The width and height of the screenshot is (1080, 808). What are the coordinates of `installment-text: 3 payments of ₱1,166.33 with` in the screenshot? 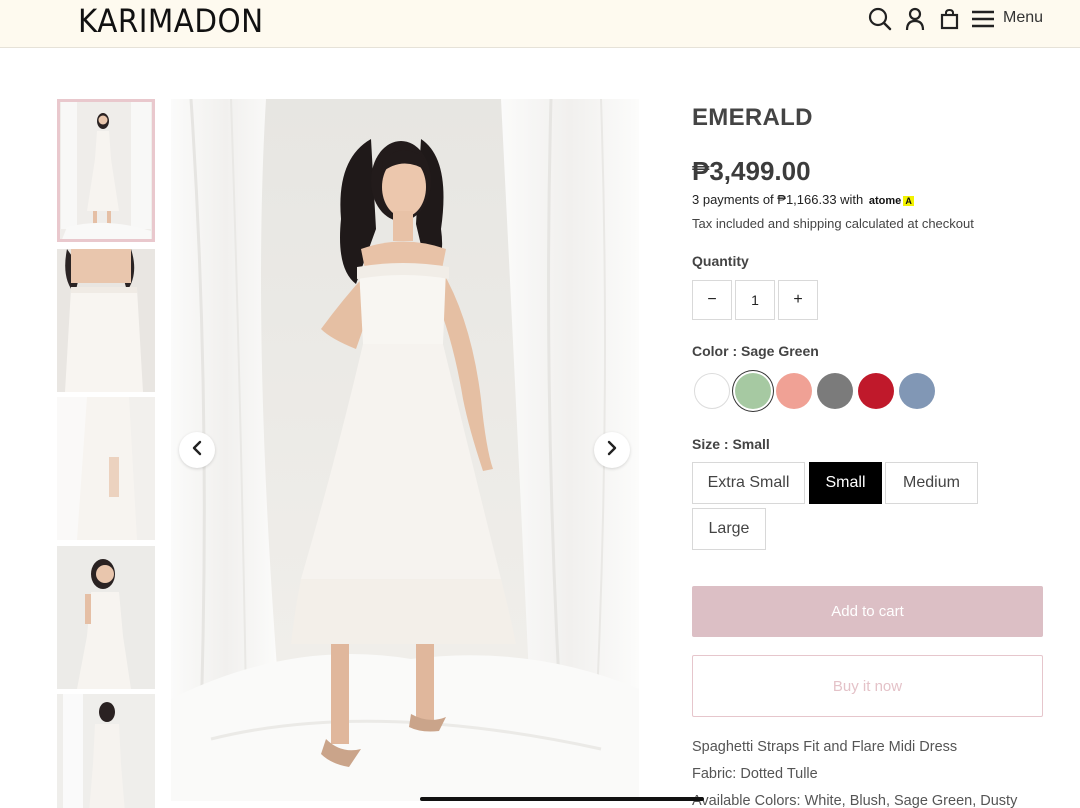 It's located at (778, 199).